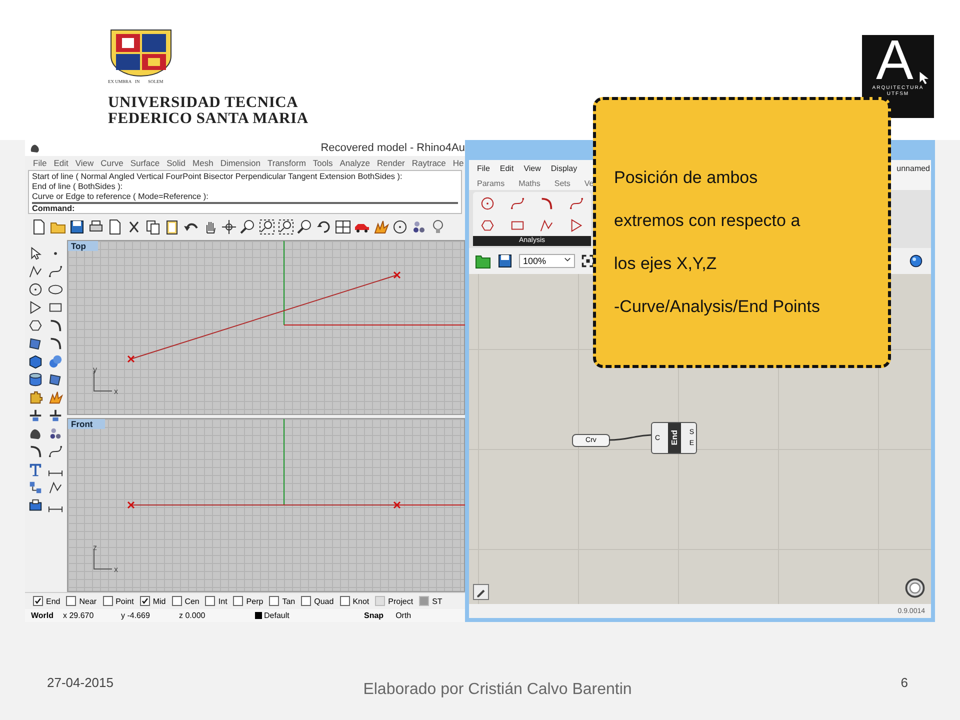  I want to click on cube-icon, so click(35, 361).